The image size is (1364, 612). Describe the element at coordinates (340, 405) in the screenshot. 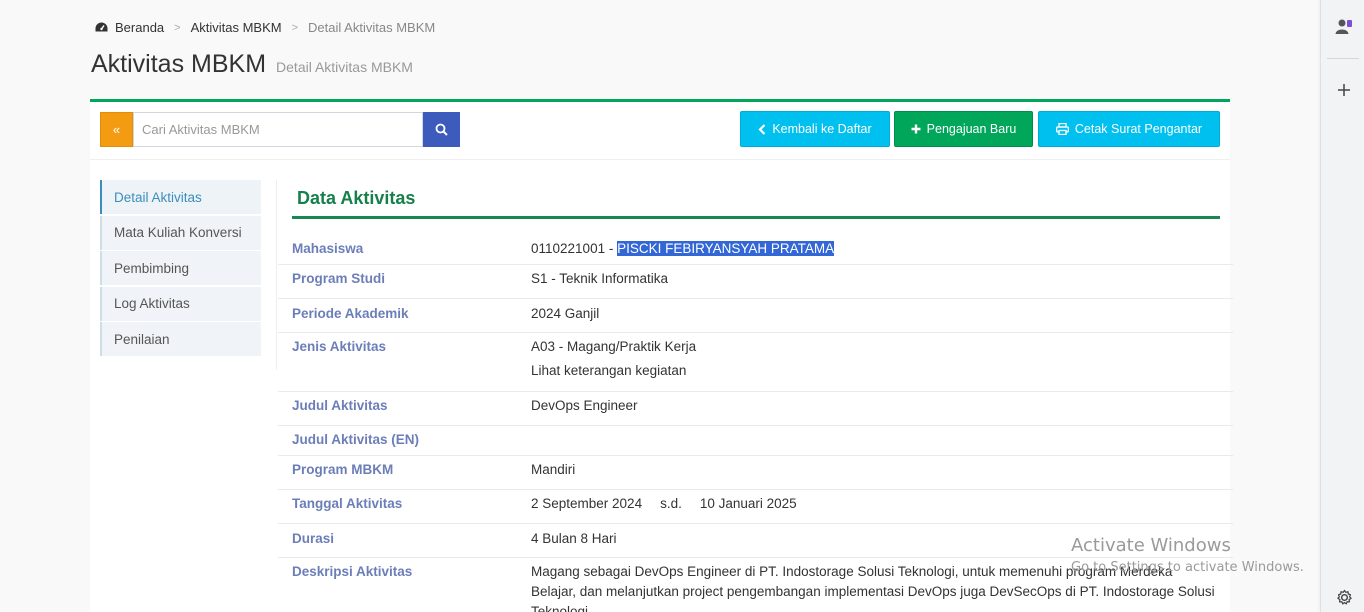

I see `field-label: Judul Aktivitas` at that location.